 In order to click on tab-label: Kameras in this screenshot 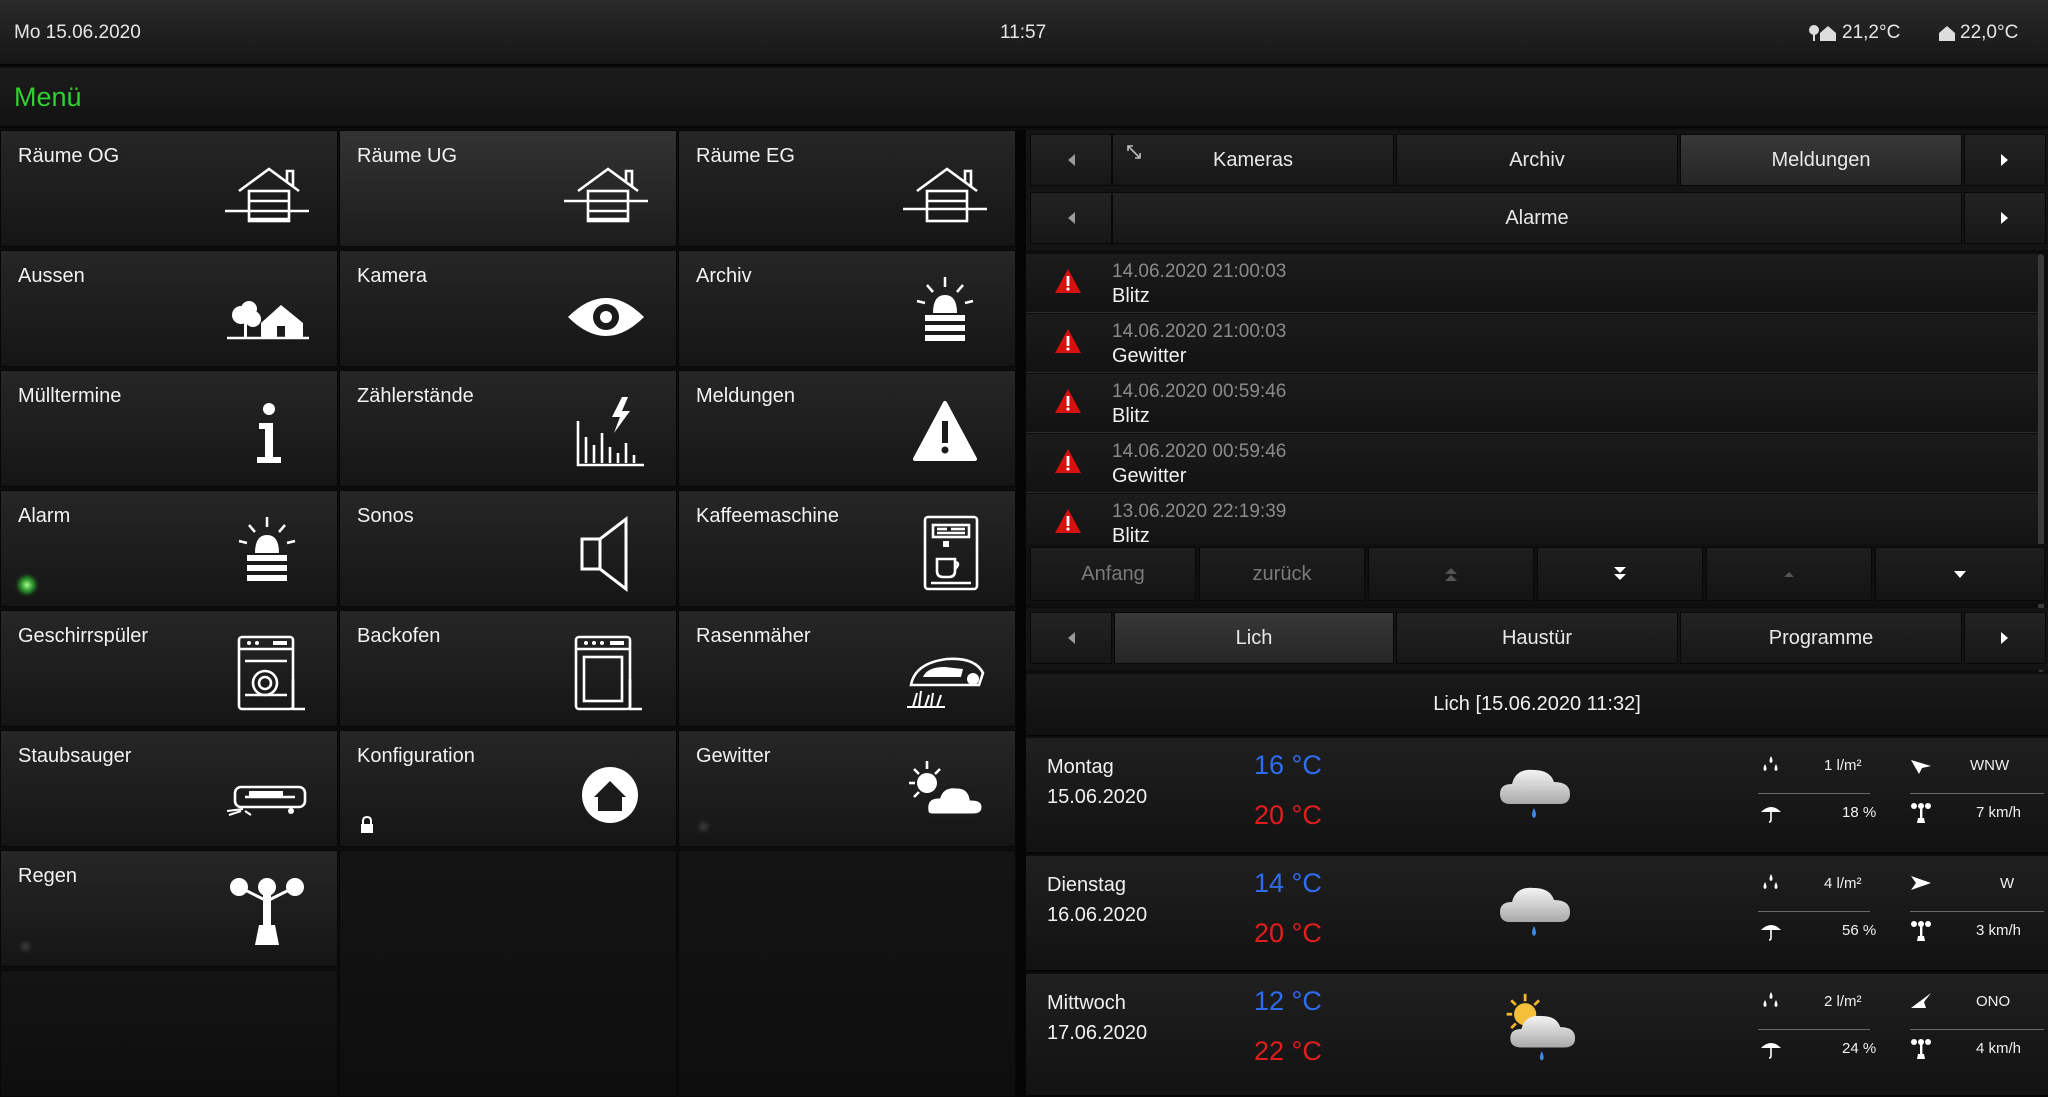, I will do `click(1253, 159)`.